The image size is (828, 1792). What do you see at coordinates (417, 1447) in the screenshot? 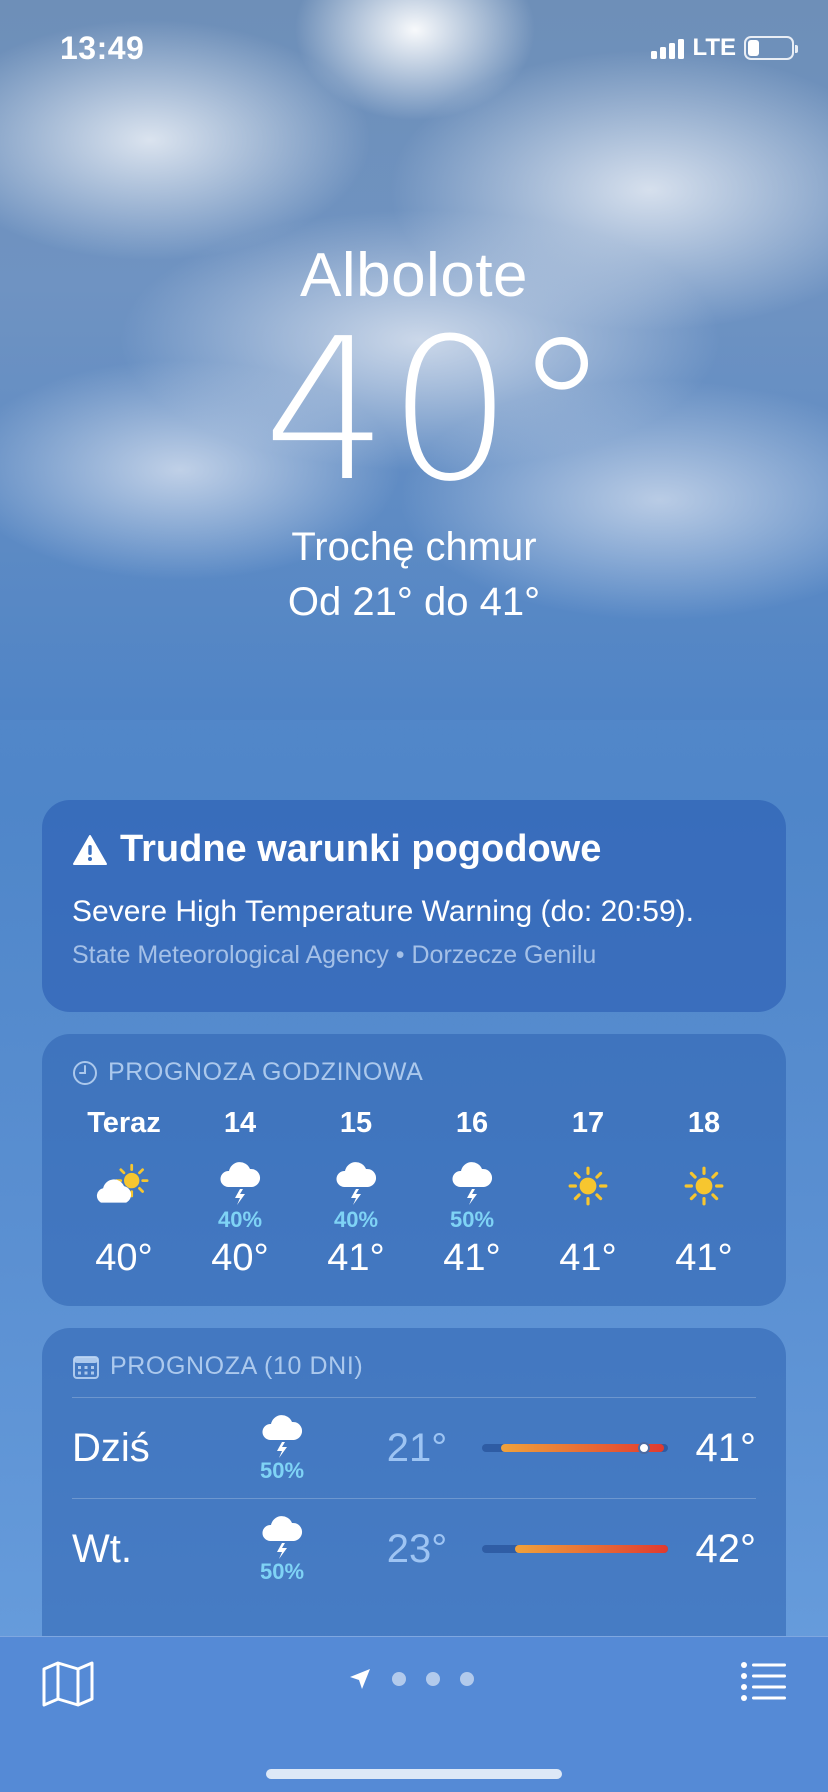
I see `day-low: 21°` at bounding box center [417, 1447].